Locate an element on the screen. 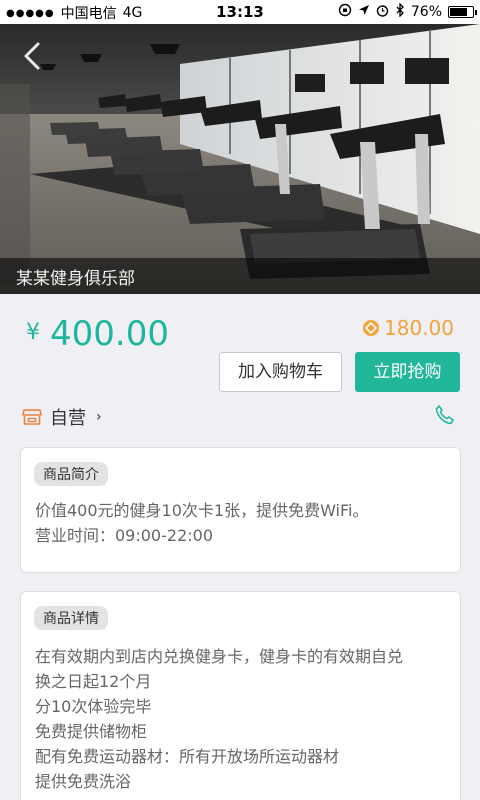 This screenshot has height=800, width=480. store-icon is located at coordinates (32, 417).